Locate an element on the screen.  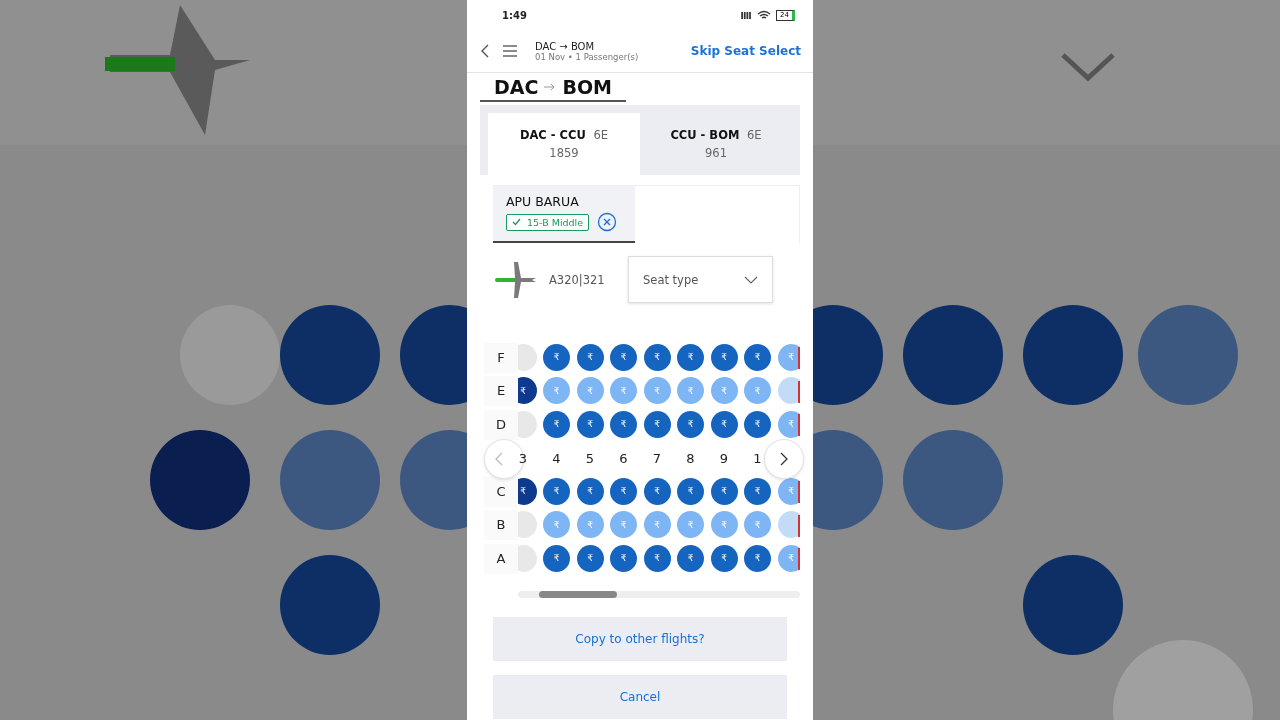
column-number: 9 is located at coordinates (724, 458).